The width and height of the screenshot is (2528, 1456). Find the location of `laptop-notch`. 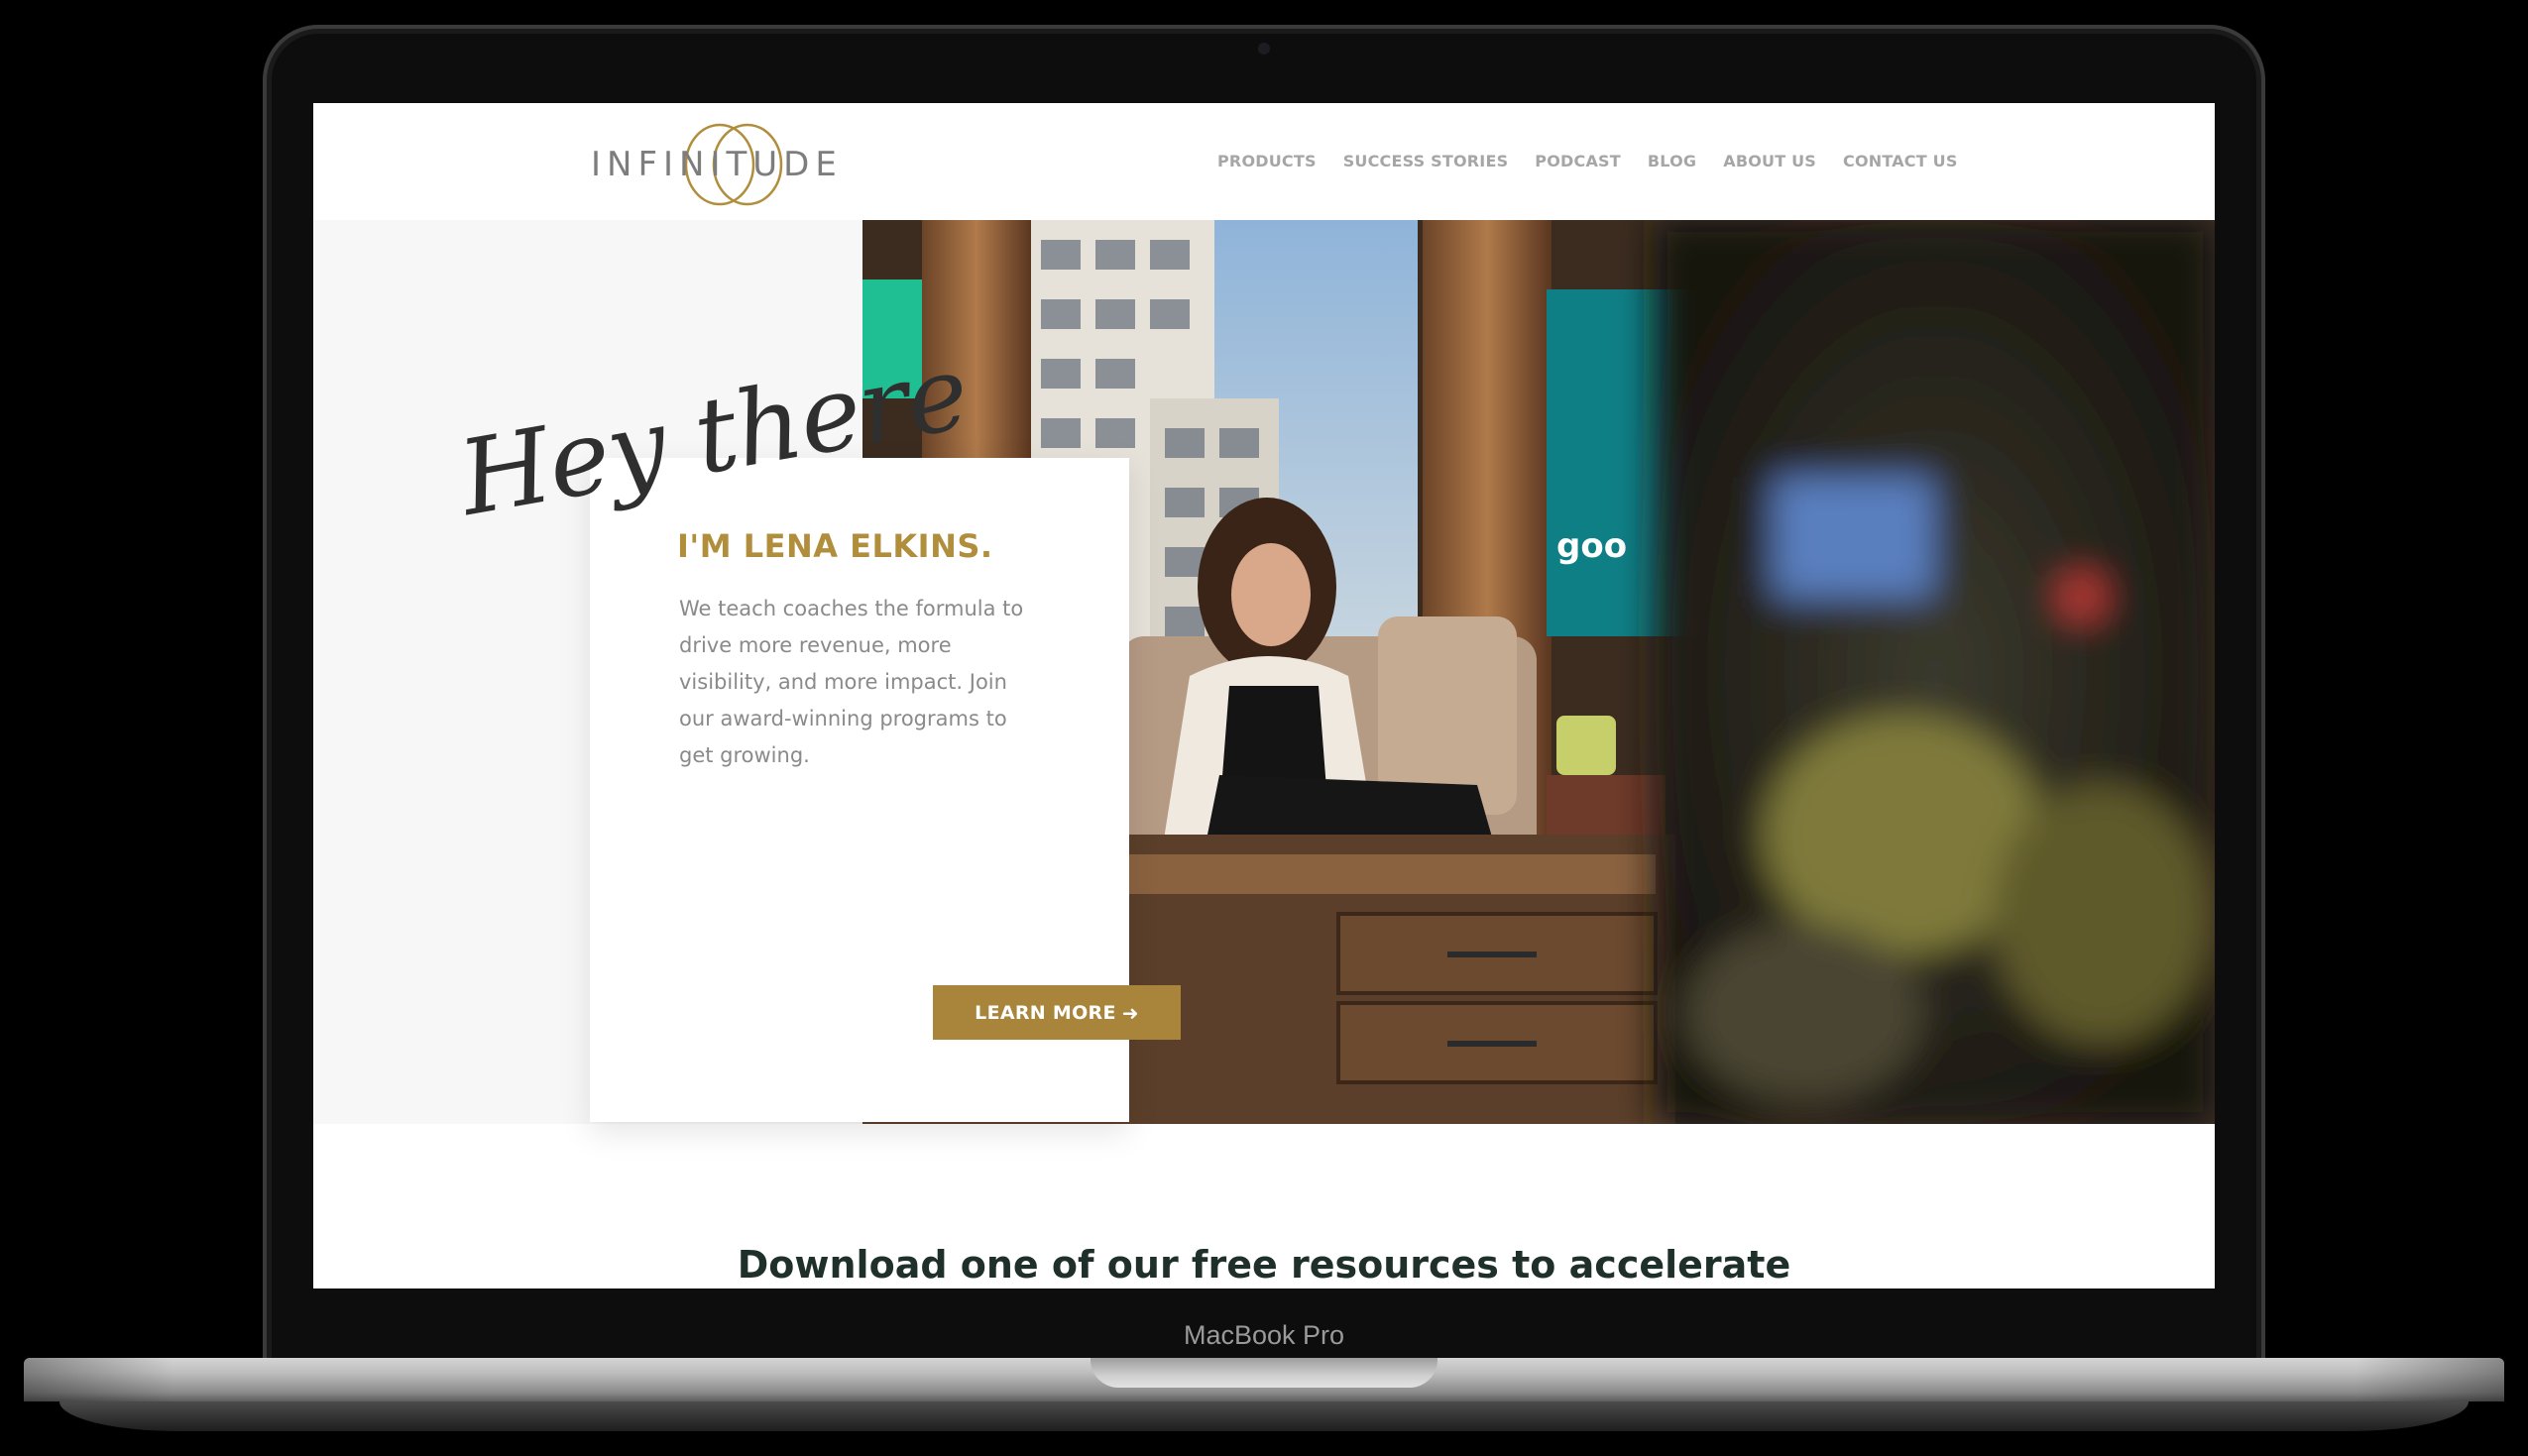

laptop-notch is located at coordinates (1264, 1373).